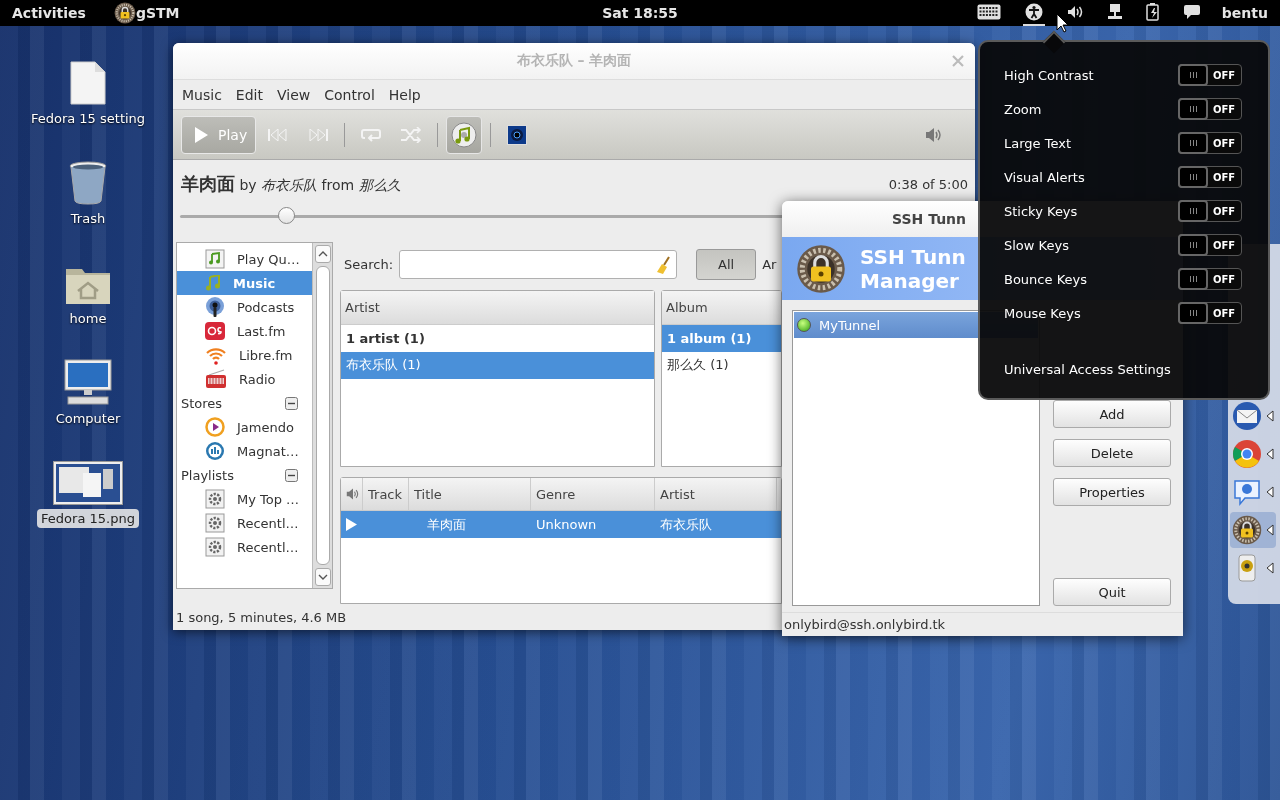  Describe the element at coordinates (88, 483) in the screenshot. I see `image-file-icon` at that location.